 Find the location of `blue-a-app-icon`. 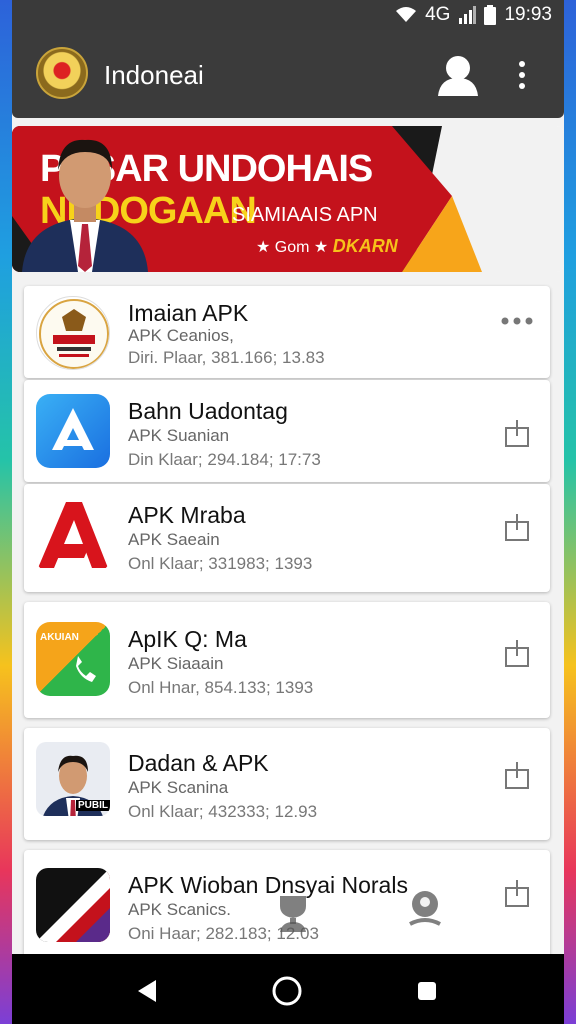

blue-a-app-icon is located at coordinates (73, 431).